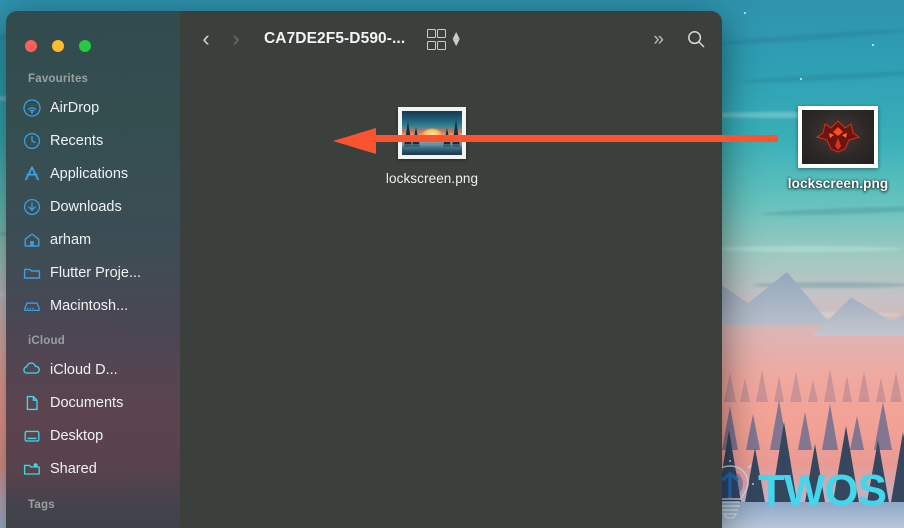  I want to click on sunset-forest-thumbnail, so click(432, 133).